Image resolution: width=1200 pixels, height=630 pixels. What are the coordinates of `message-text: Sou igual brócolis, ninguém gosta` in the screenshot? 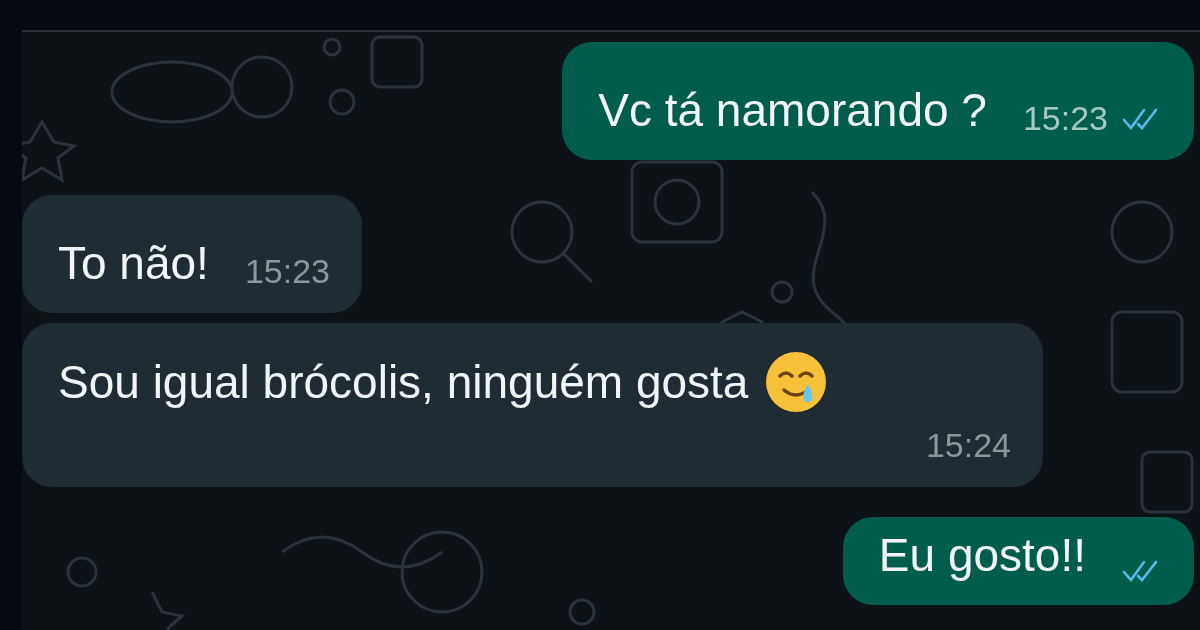 It's located at (403, 382).